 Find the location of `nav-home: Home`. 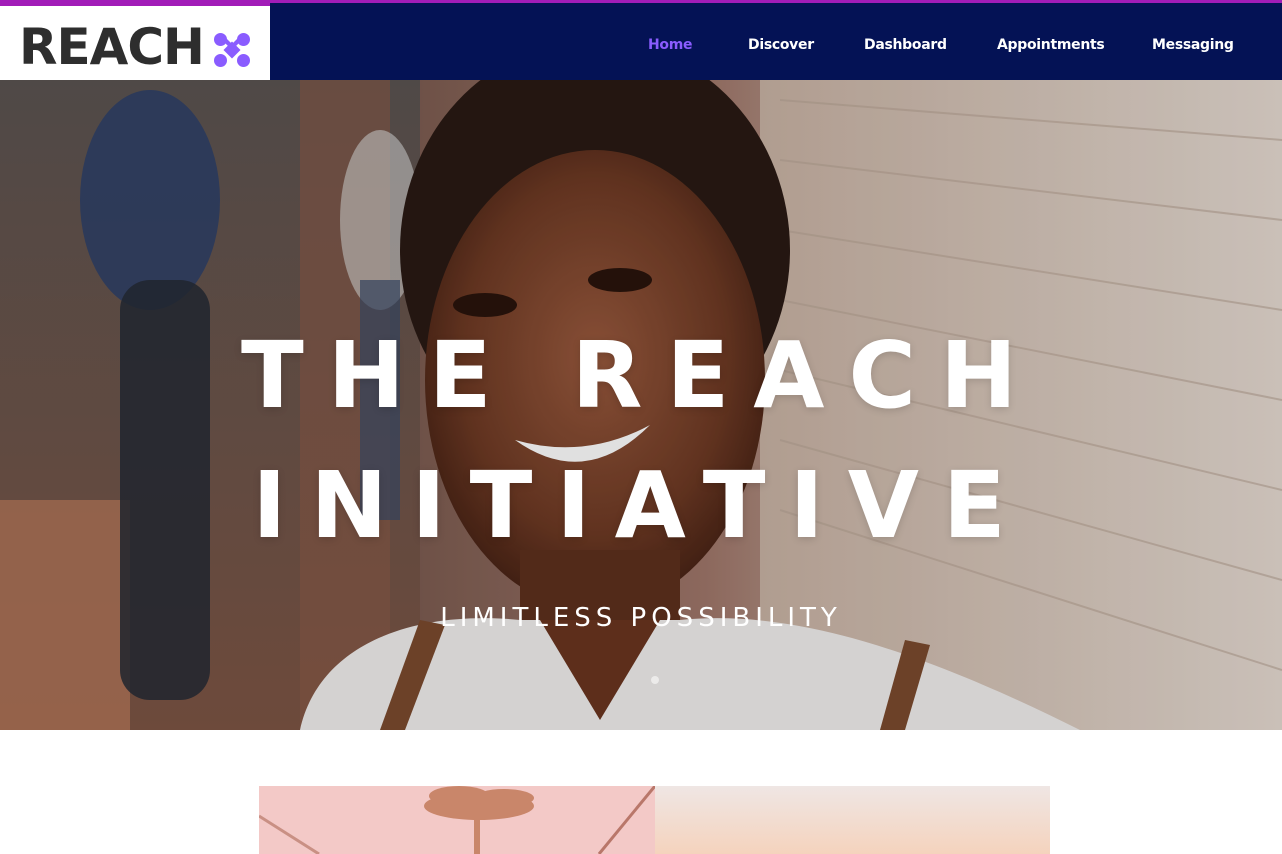

nav-home: Home is located at coordinates (670, 45).